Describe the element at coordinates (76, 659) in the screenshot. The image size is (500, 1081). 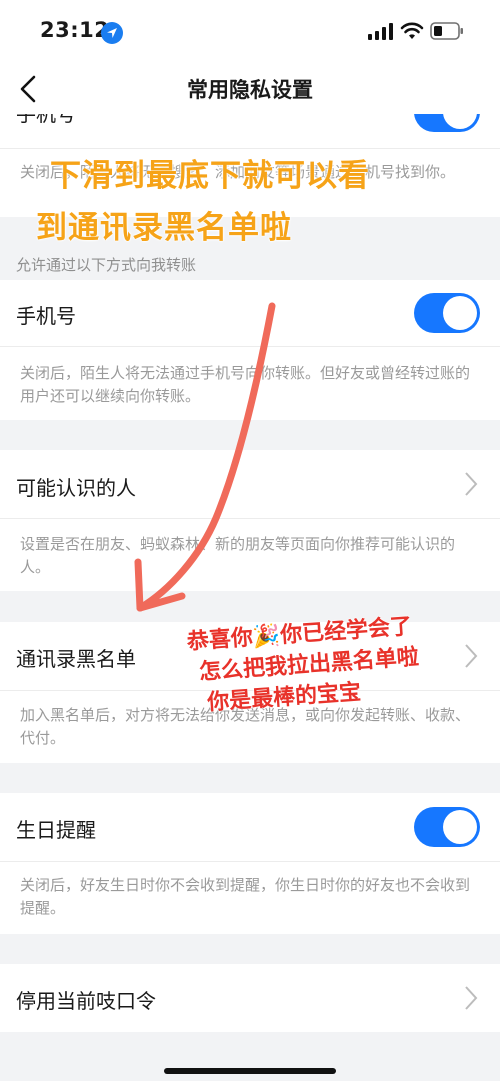
I see `blacklist-row-label: 通讯录黑名单` at that location.